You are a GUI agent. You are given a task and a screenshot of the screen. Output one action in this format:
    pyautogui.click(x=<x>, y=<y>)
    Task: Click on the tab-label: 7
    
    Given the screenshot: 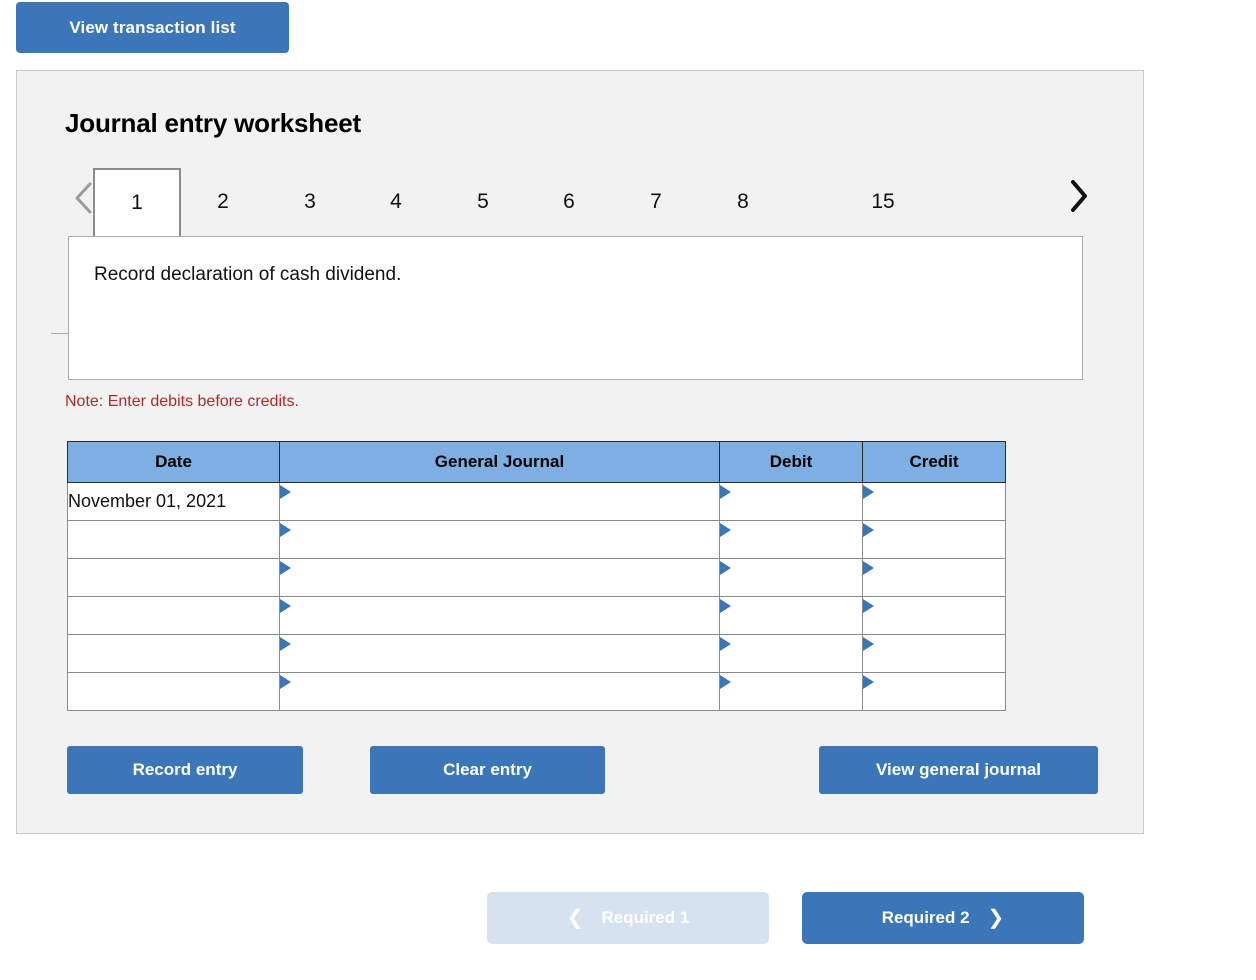 What is the action you would take?
    pyautogui.click(x=656, y=201)
    